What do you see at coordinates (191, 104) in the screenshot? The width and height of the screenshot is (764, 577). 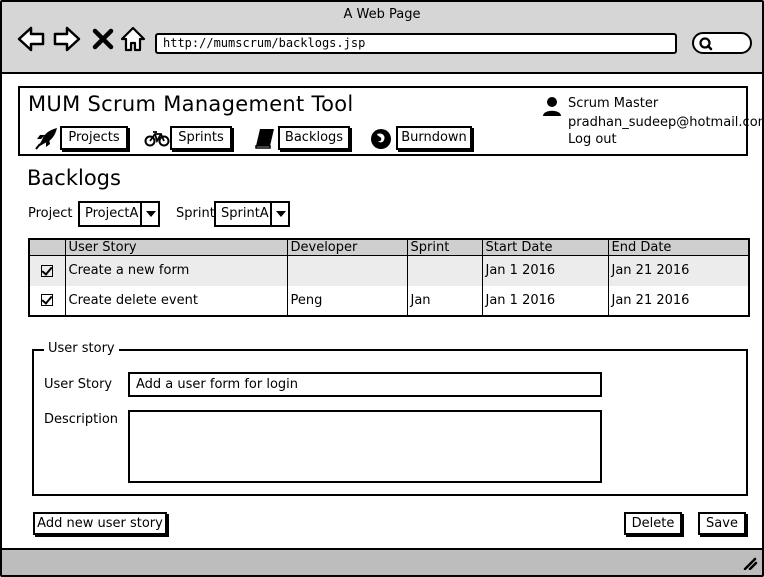 I see `app-title: MUM Scrum Management Tool` at bounding box center [191, 104].